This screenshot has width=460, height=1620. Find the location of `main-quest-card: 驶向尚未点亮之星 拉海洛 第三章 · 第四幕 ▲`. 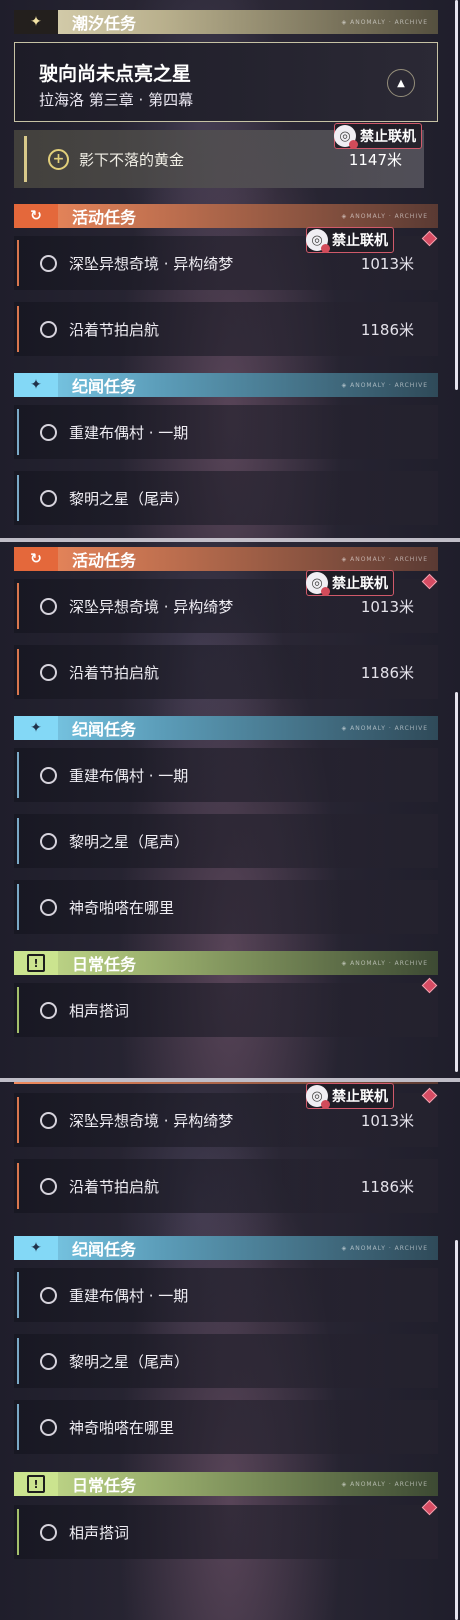

main-quest-card: 驶向尚未点亮之星 拉海洛 第三章 · 第四幕 ▲ is located at coordinates (226, 82).